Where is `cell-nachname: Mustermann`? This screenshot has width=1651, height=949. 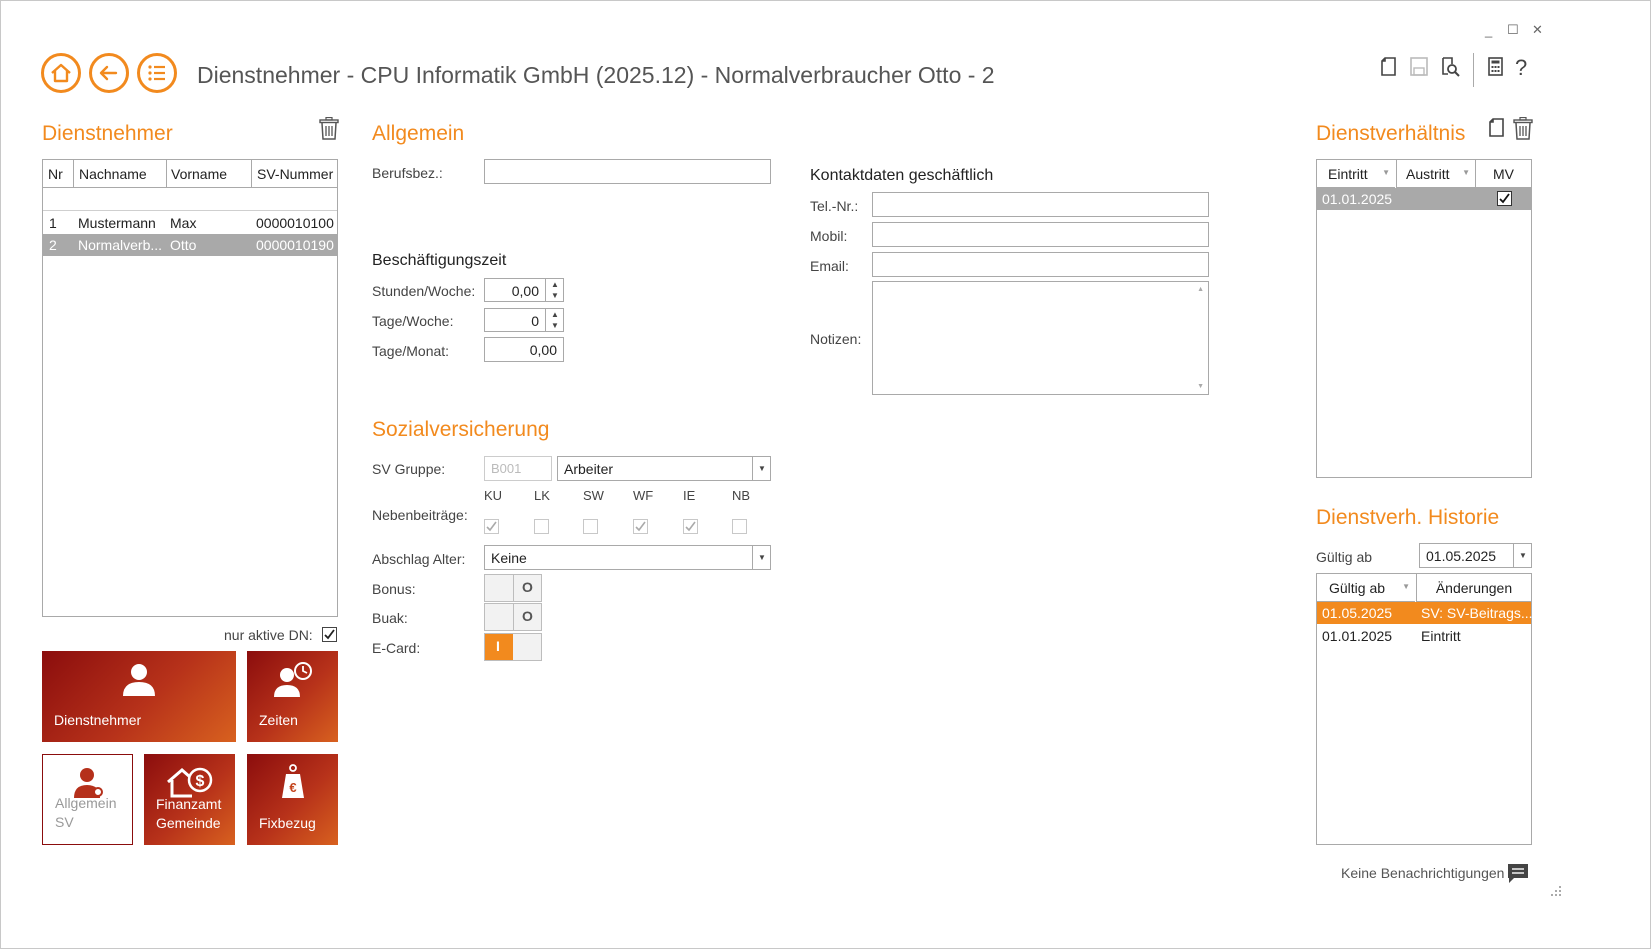 cell-nachname: Mustermann is located at coordinates (117, 223).